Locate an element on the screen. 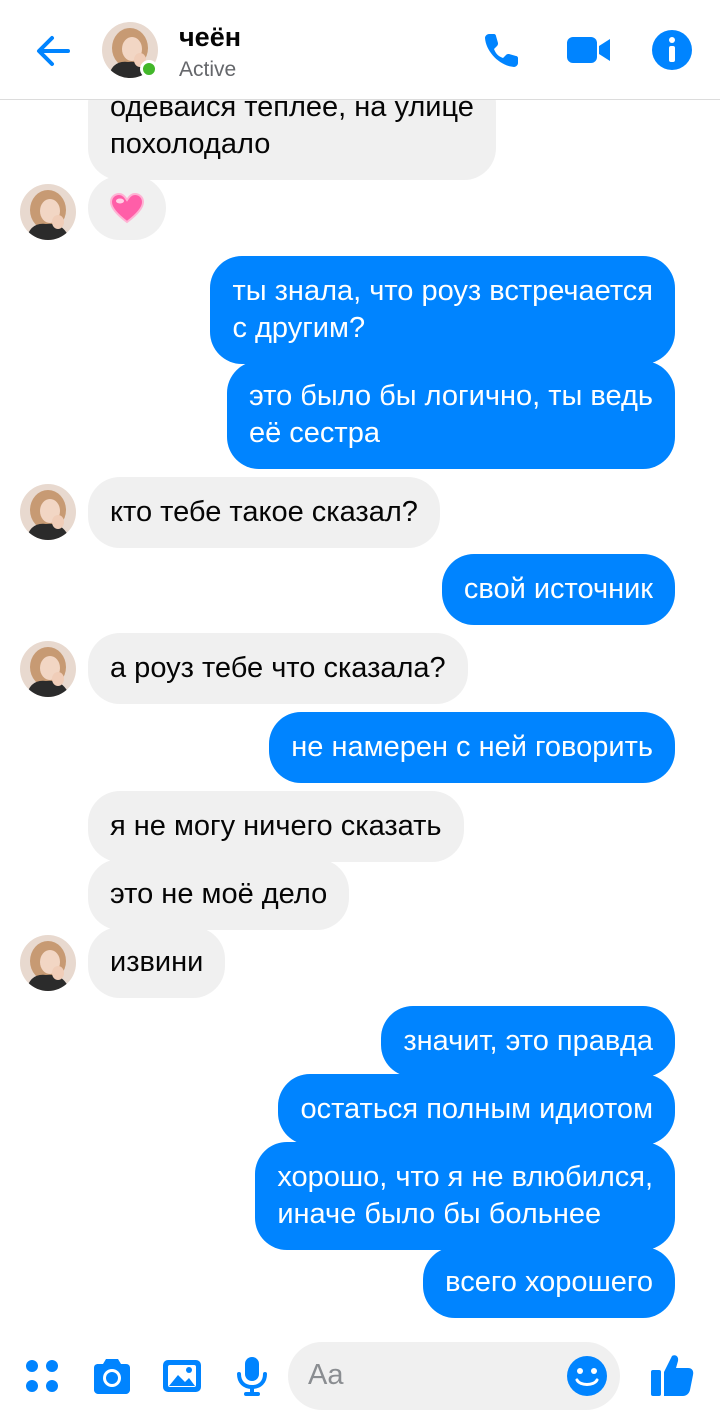 The width and height of the screenshot is (720, 1424). message-incoming-emoji is located at coordinates (127, 208).